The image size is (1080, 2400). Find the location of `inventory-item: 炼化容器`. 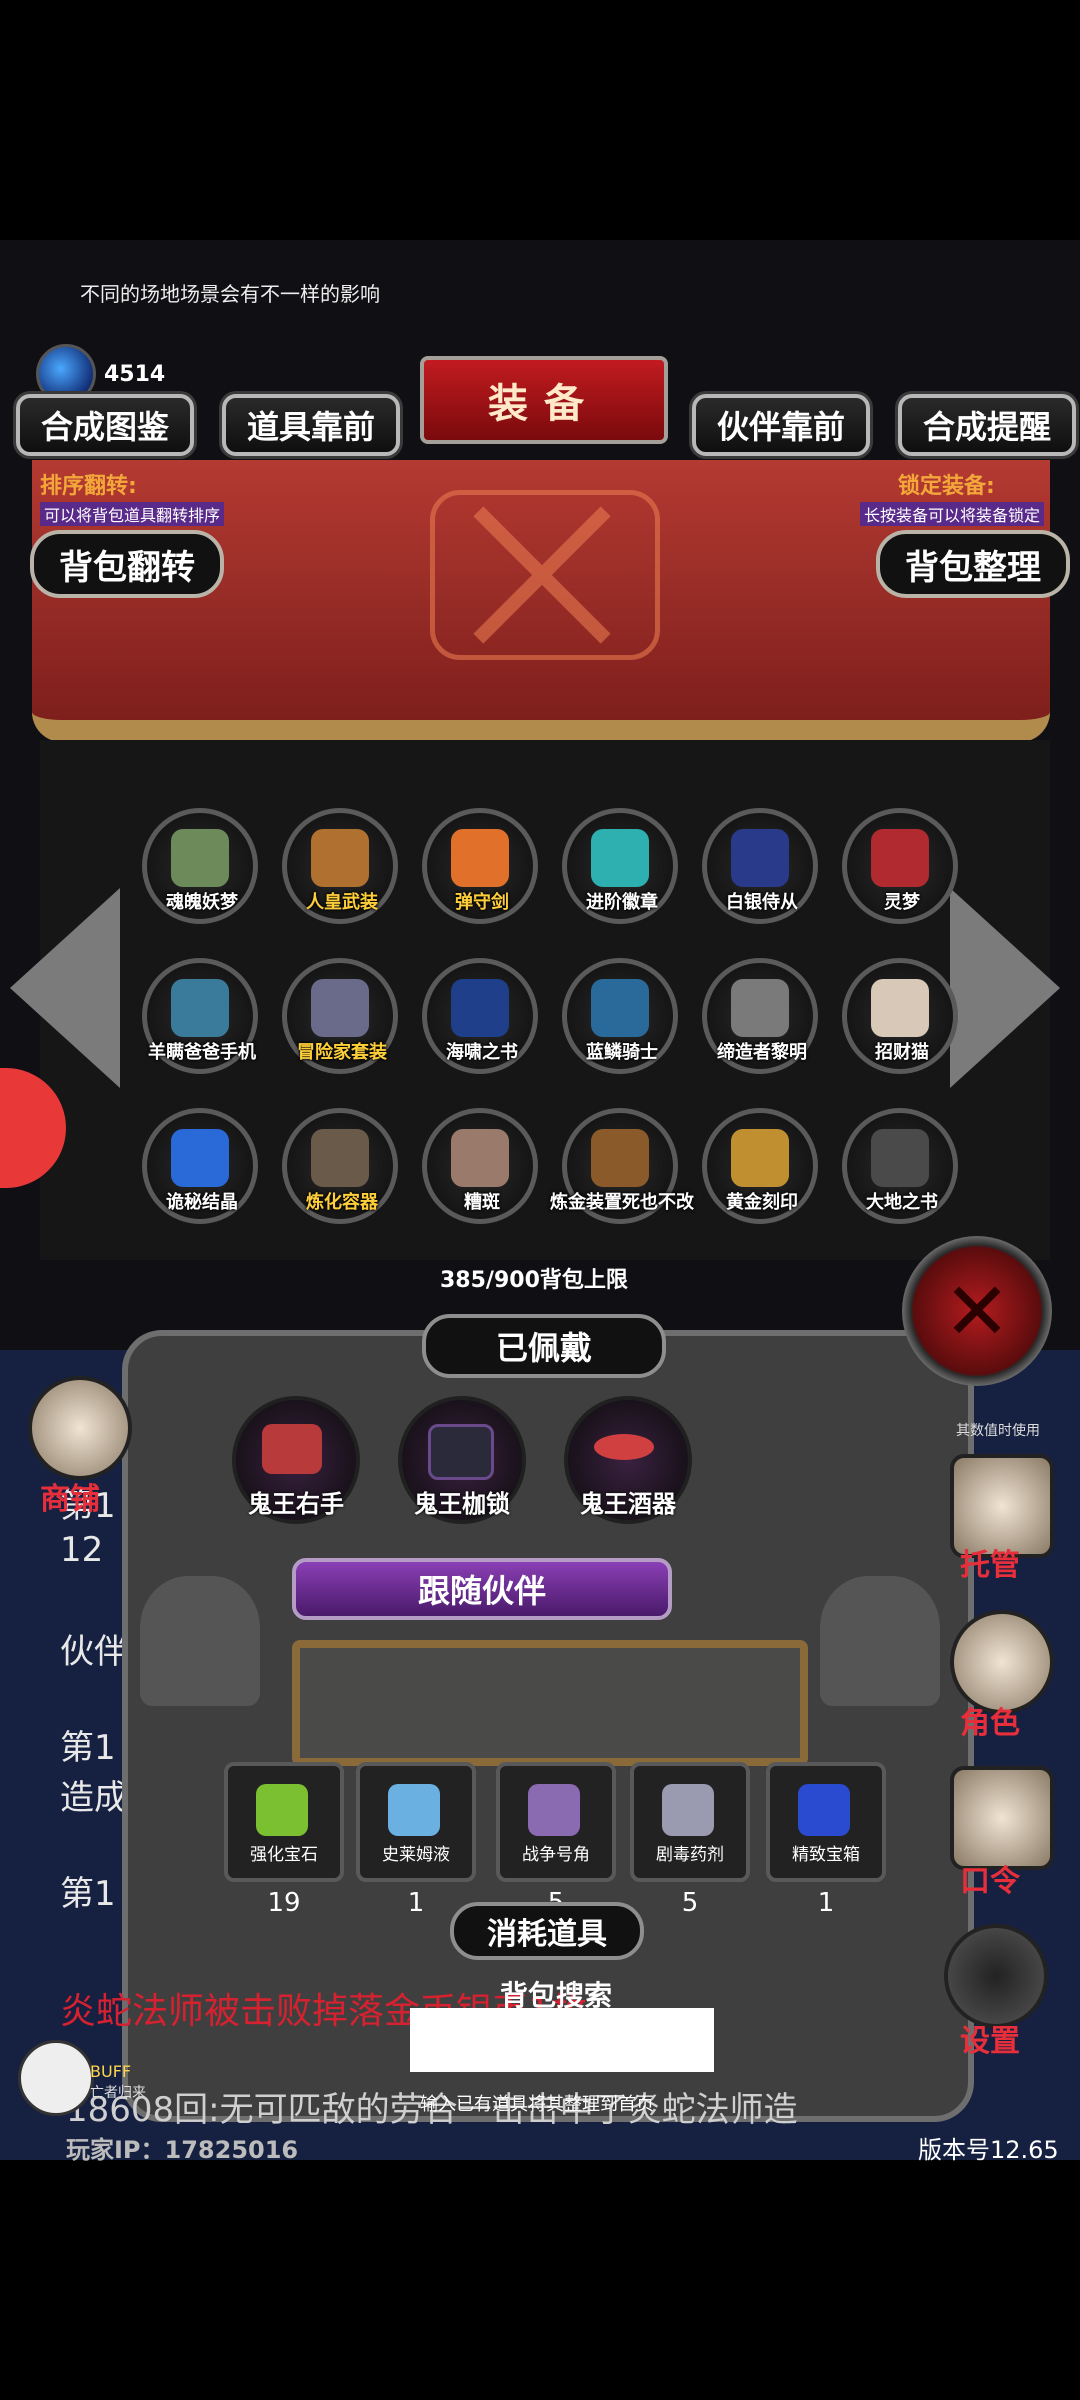

inventory-item: 炼化容器 is located at coordinates (340, 1166).